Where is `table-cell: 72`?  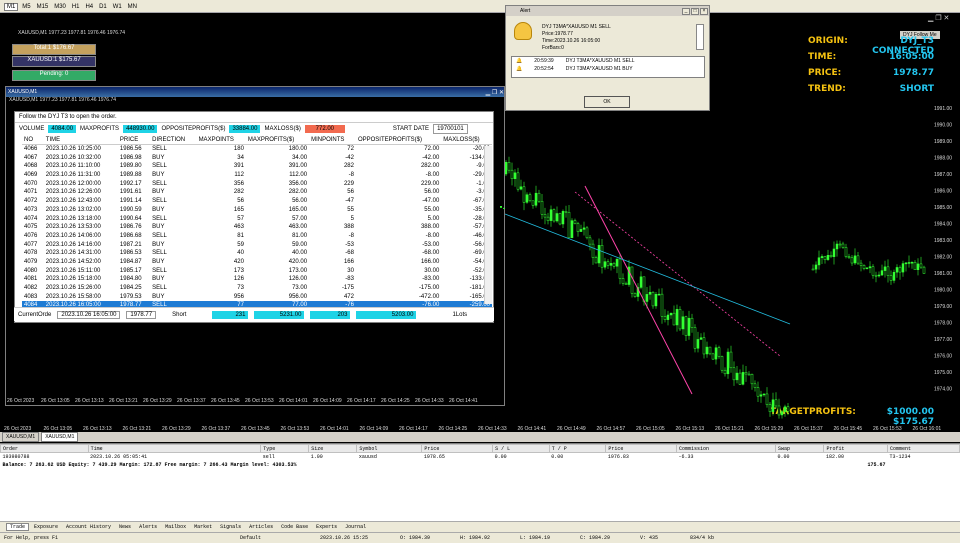
table-cell: 72 is located at coordinates (350, 149).